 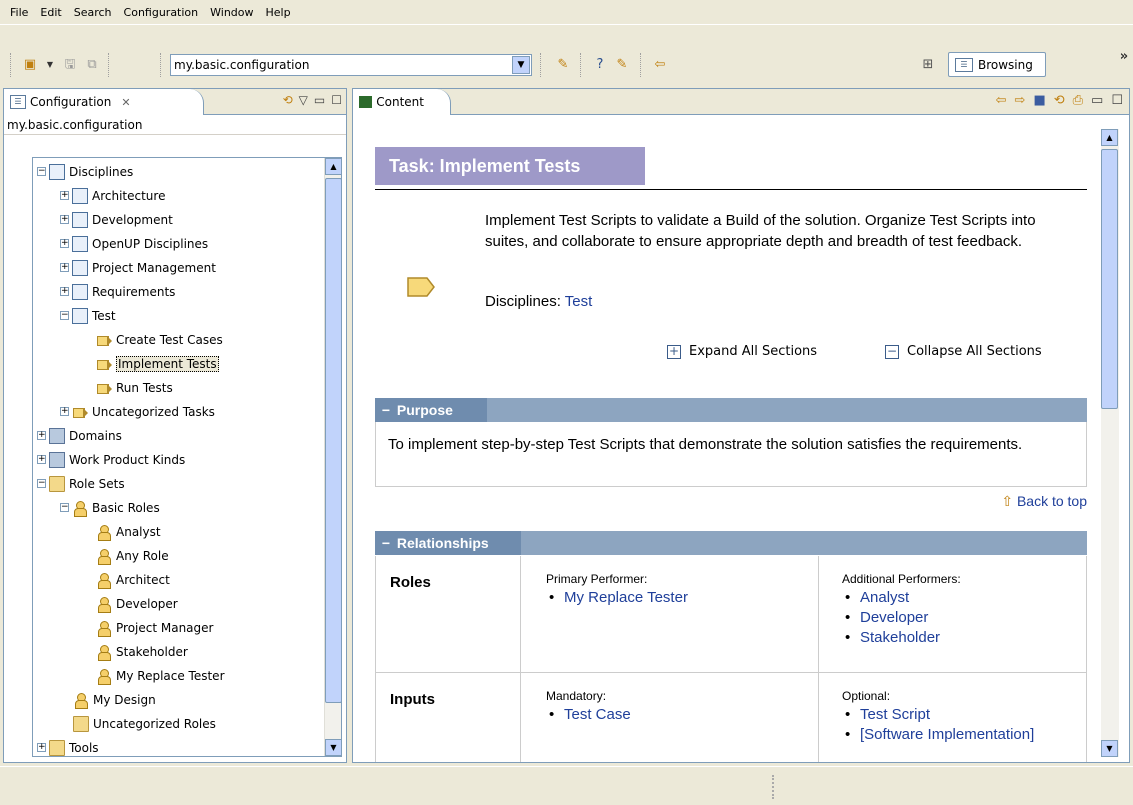 What do you see at coordinates (116, 219) in the screenshot?
I see `tree-item: + Development` at bounding box center [116, 219].